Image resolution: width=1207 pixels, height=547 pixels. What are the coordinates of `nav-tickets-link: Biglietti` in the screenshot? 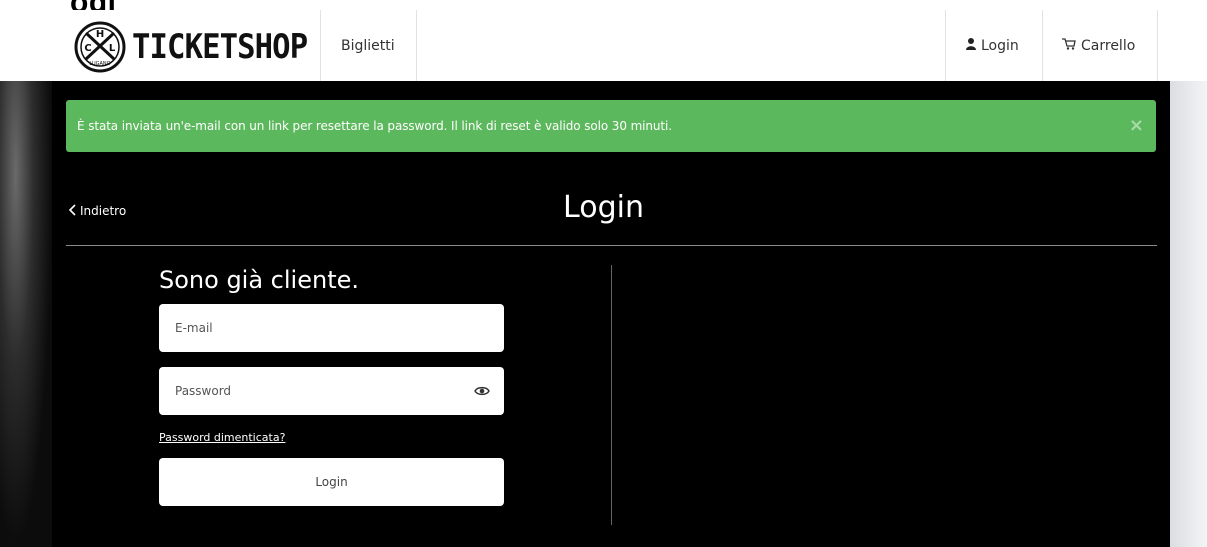 It's located at (368, 45).